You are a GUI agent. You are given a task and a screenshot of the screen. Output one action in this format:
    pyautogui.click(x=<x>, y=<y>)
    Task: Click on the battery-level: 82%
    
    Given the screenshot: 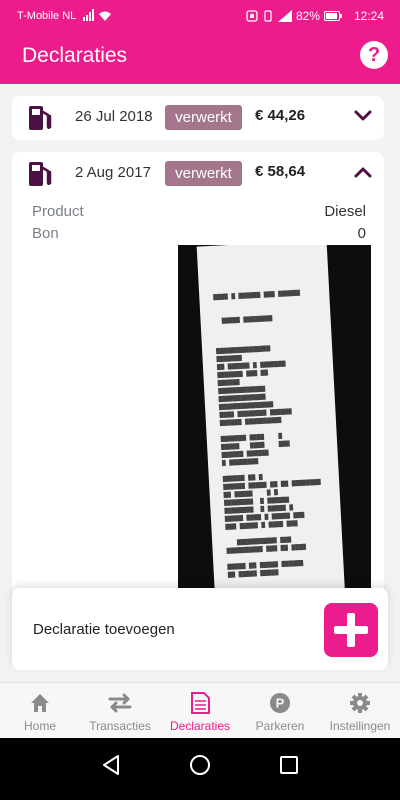 What is the action you would take?
    pyautogui.click(x=307, y=16)
    